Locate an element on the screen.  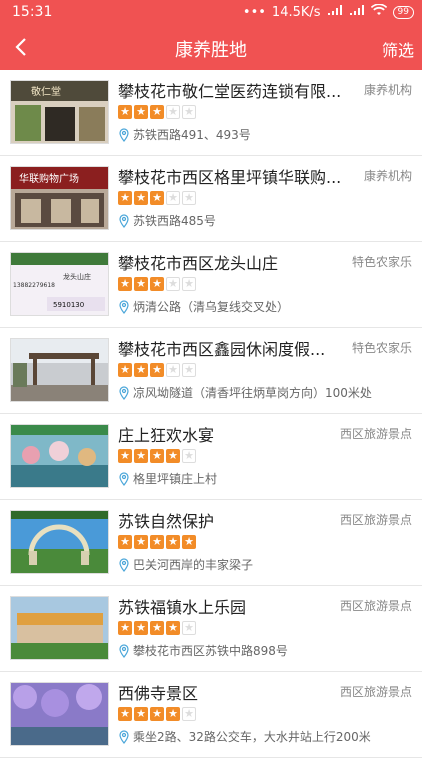
svg-text: 5910130 is located at coordinates (68, 305).